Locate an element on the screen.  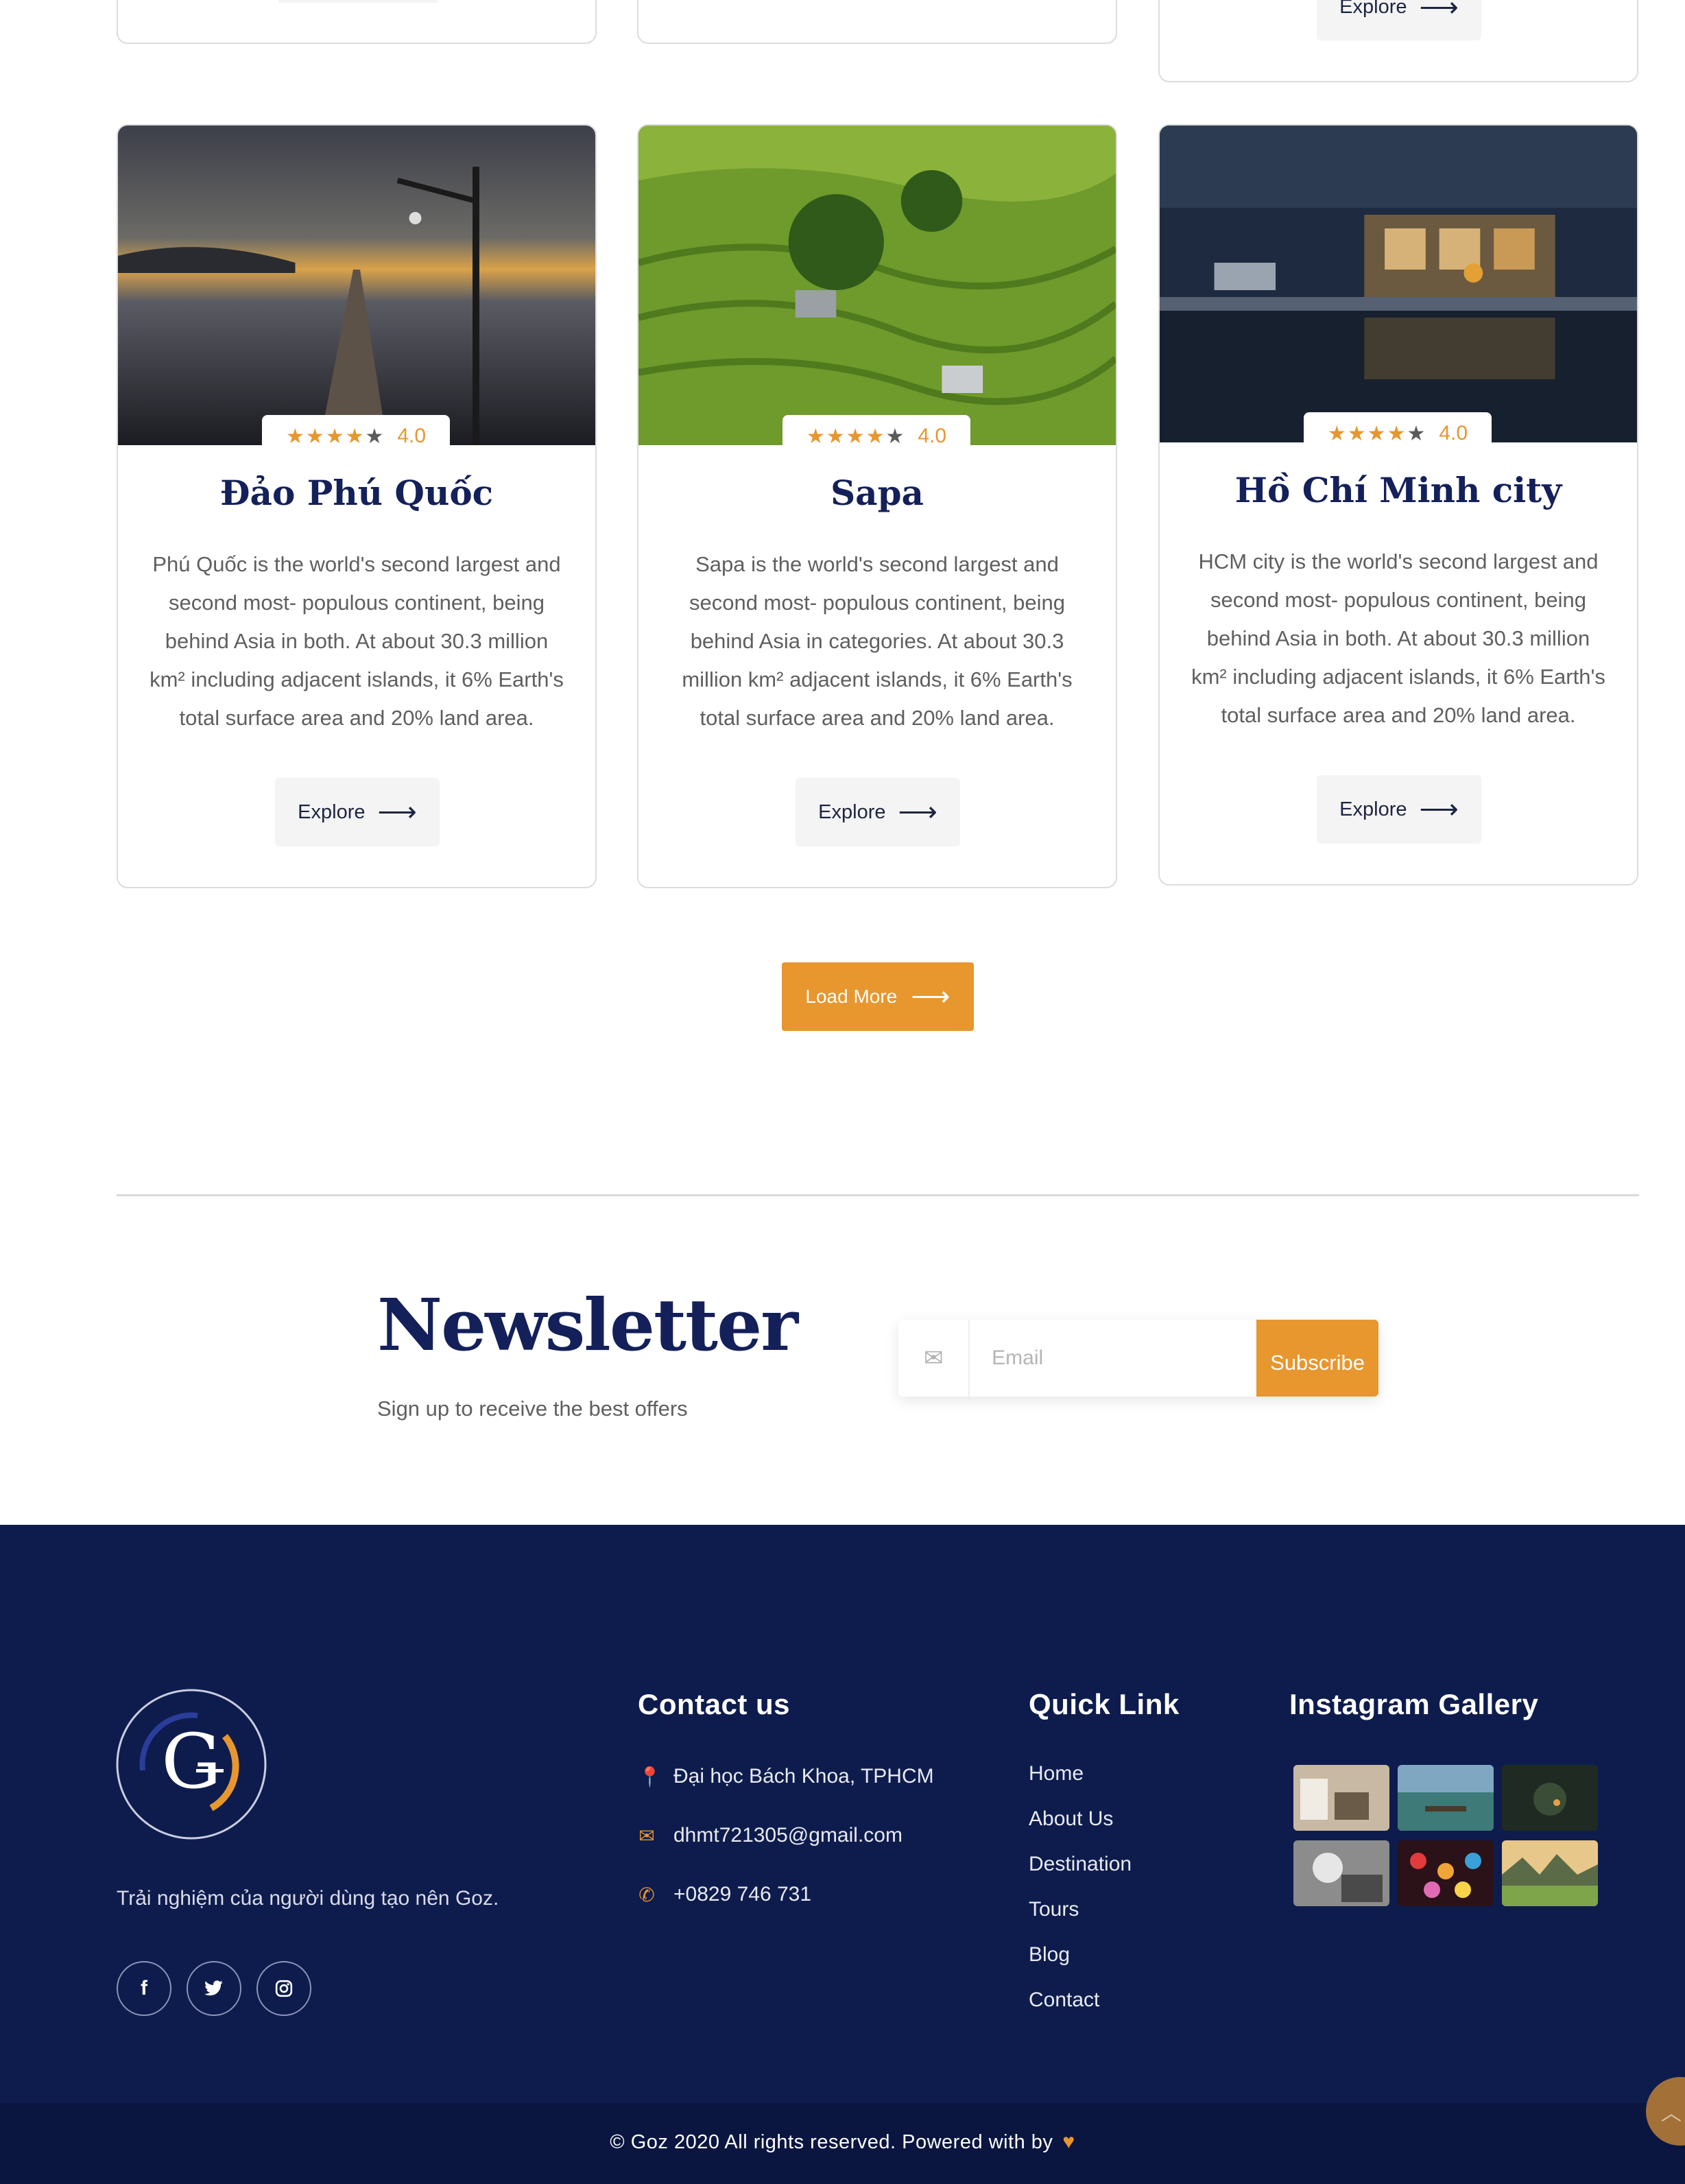
contact-email: ✉ dhmt721305@gmail.com is located at coordinates (771, 1835).